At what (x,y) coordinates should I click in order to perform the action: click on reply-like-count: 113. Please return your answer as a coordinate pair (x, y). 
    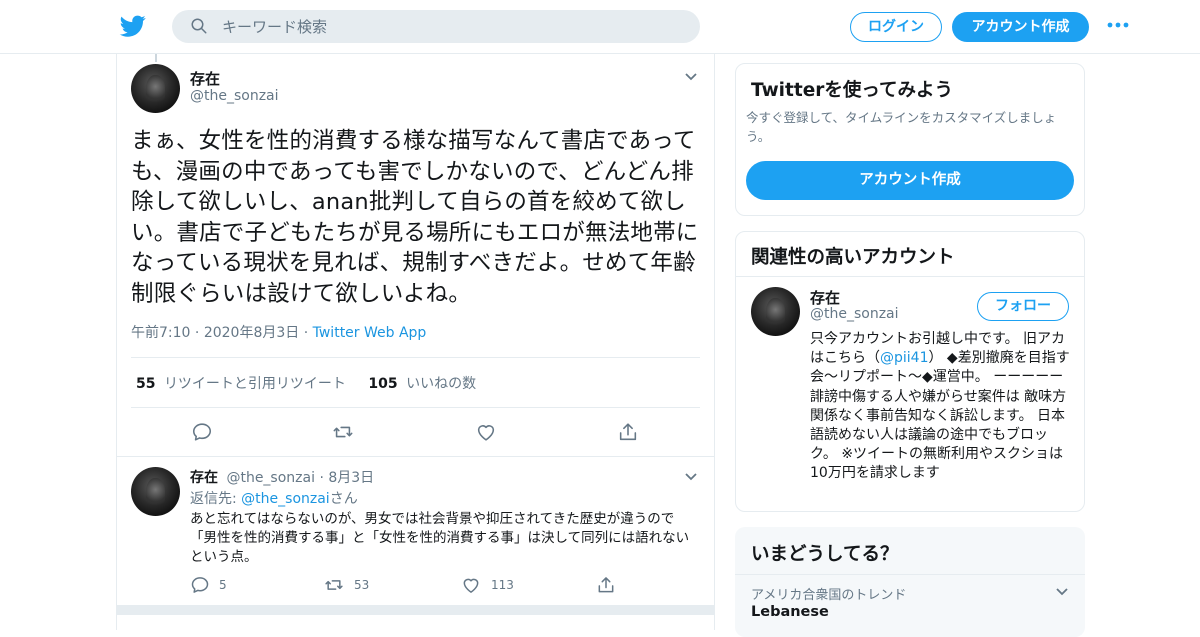
    Looking at the image, I should click on (502, 585).